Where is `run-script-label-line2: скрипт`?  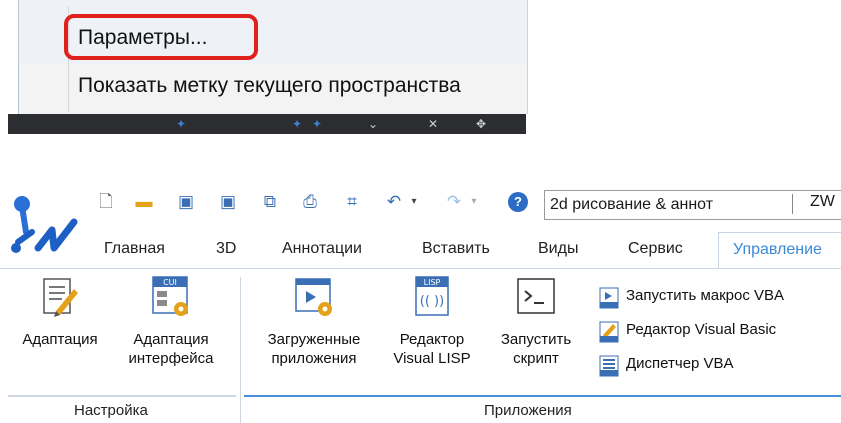 run-script-label-line2: скрипт is located at coordinates (536, 358).